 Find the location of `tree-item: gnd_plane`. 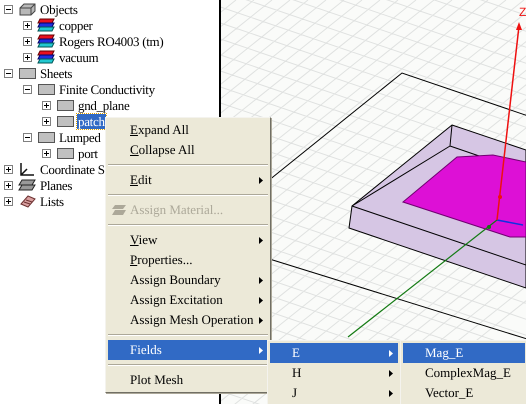

tree-item: gnd_plane is located at coordinates (103, 105).